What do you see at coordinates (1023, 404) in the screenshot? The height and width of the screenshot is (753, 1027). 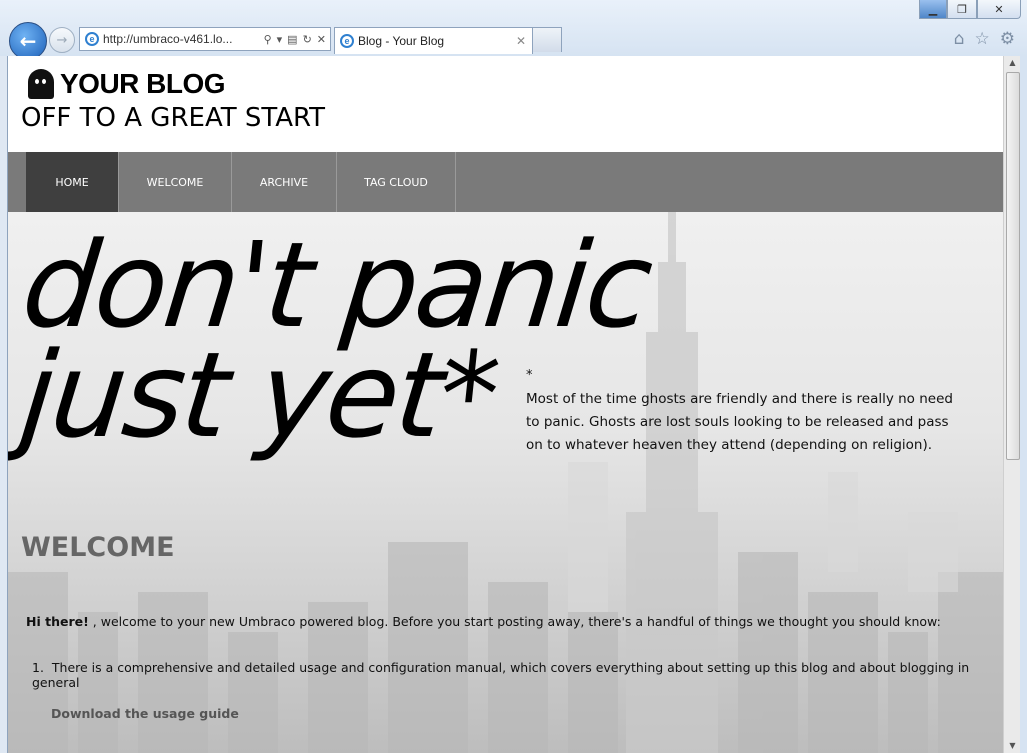 I see `window-frame-right` at bounding box center [1023, 404].